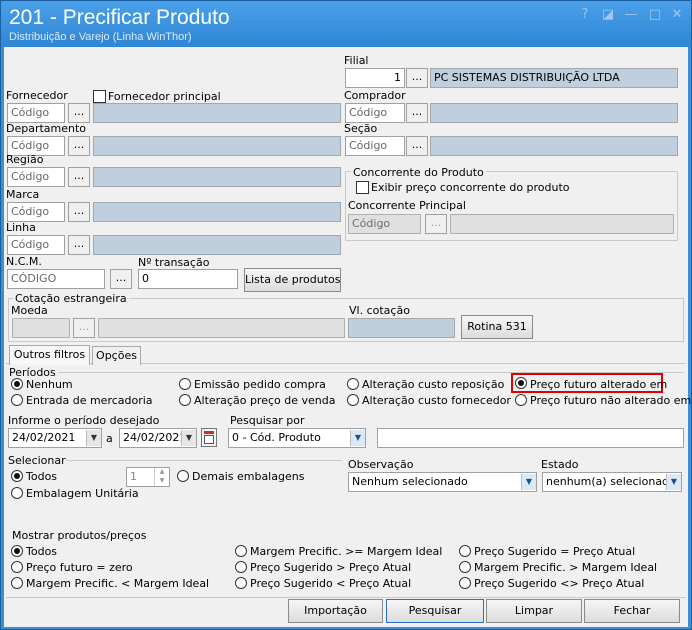 The height and width of the screenshot is (630, 692). What do you see at coordinates (241, 567) in the screenshot?
I see `radio-sugerido-maior-atual` at bounding box center [241, 567].